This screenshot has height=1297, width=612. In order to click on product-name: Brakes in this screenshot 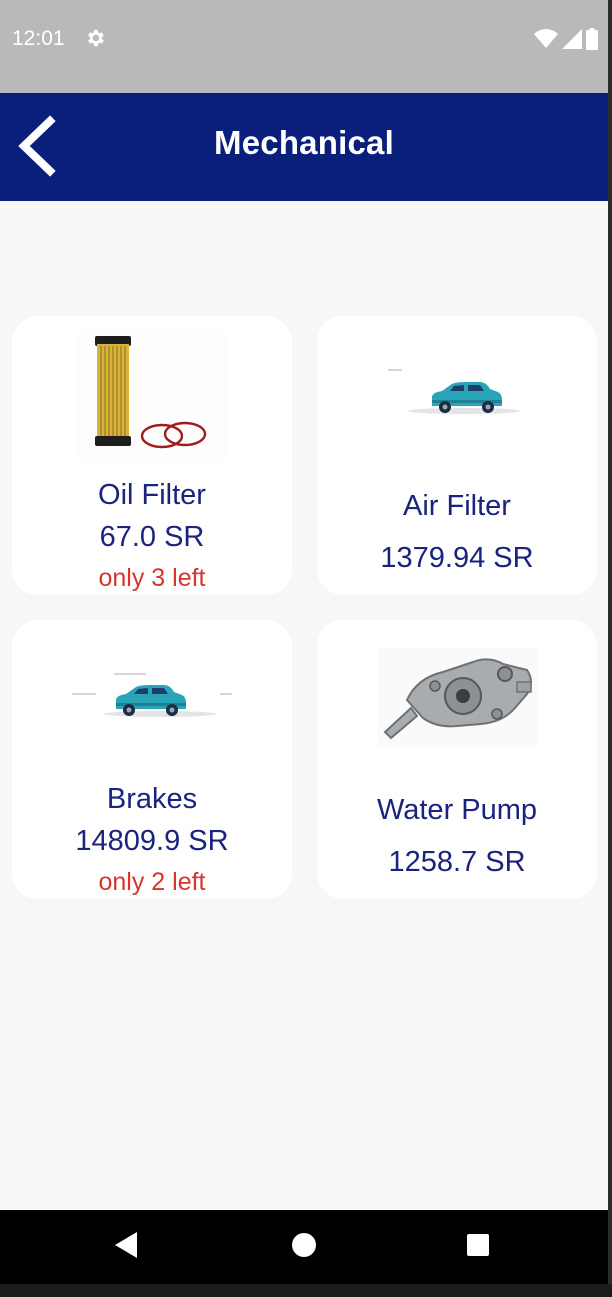, I will do `click(152, 799)`.